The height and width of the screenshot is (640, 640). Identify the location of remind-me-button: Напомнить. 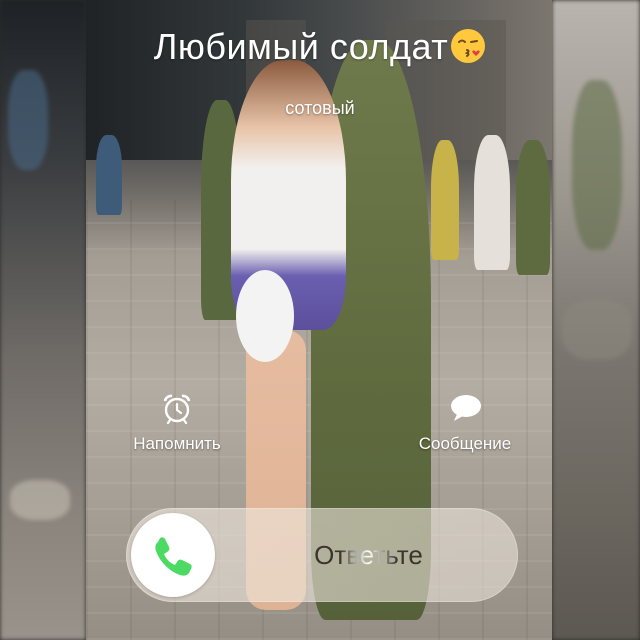
(177, 423).